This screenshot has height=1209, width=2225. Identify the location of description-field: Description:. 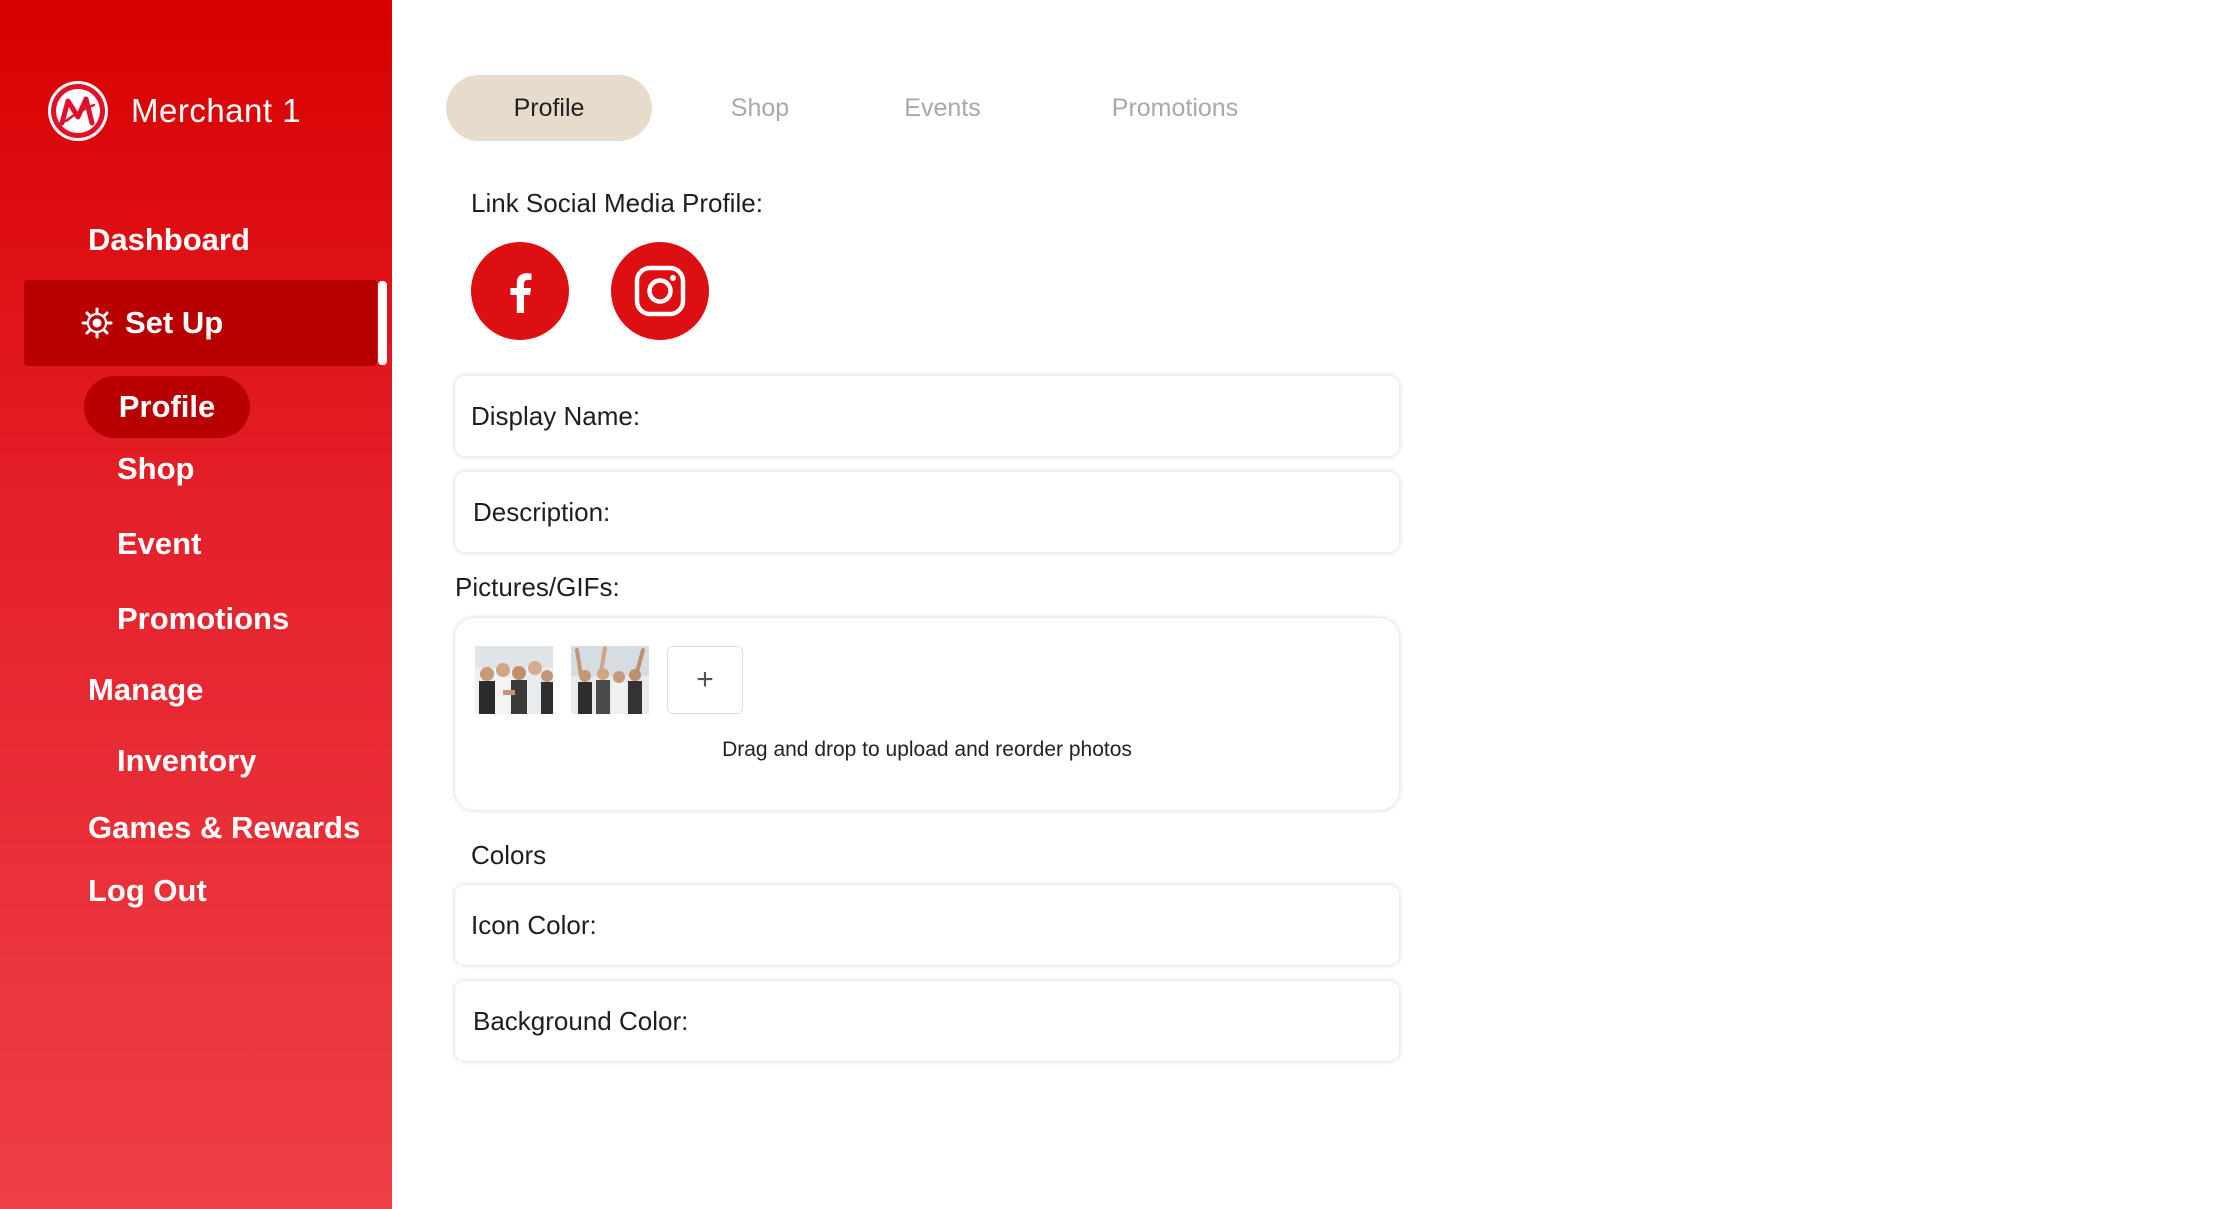
(927, 512).